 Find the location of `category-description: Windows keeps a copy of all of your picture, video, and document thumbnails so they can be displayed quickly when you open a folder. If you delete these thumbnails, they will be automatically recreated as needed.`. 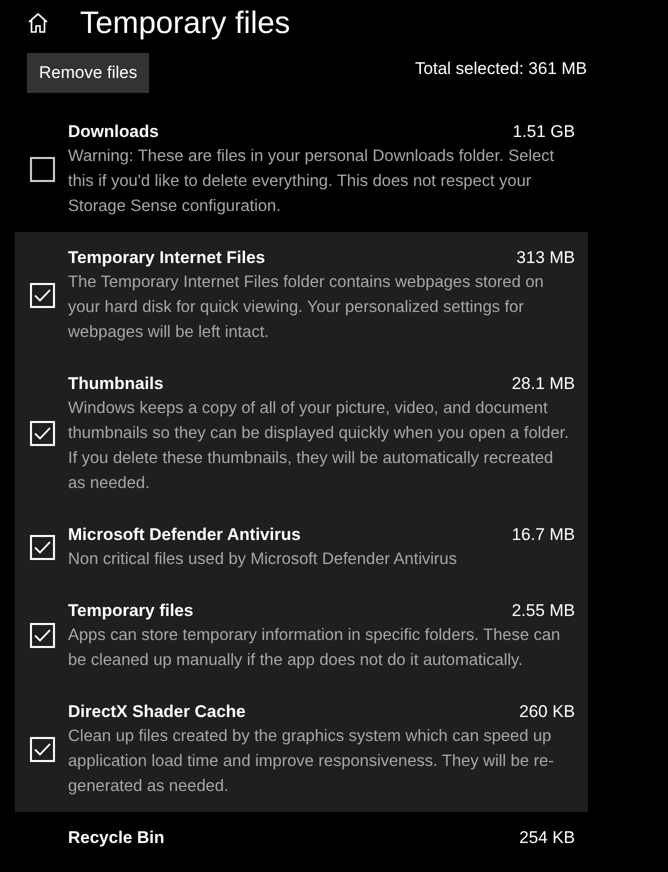

category-description: Windows keeps a copy of all of your picture, video, and document thumbnails so they can be displayed quickly when you open a folder. If you delete these thumbnails, they will be automatically recreated as needed. is located at coordinates (319, 446).